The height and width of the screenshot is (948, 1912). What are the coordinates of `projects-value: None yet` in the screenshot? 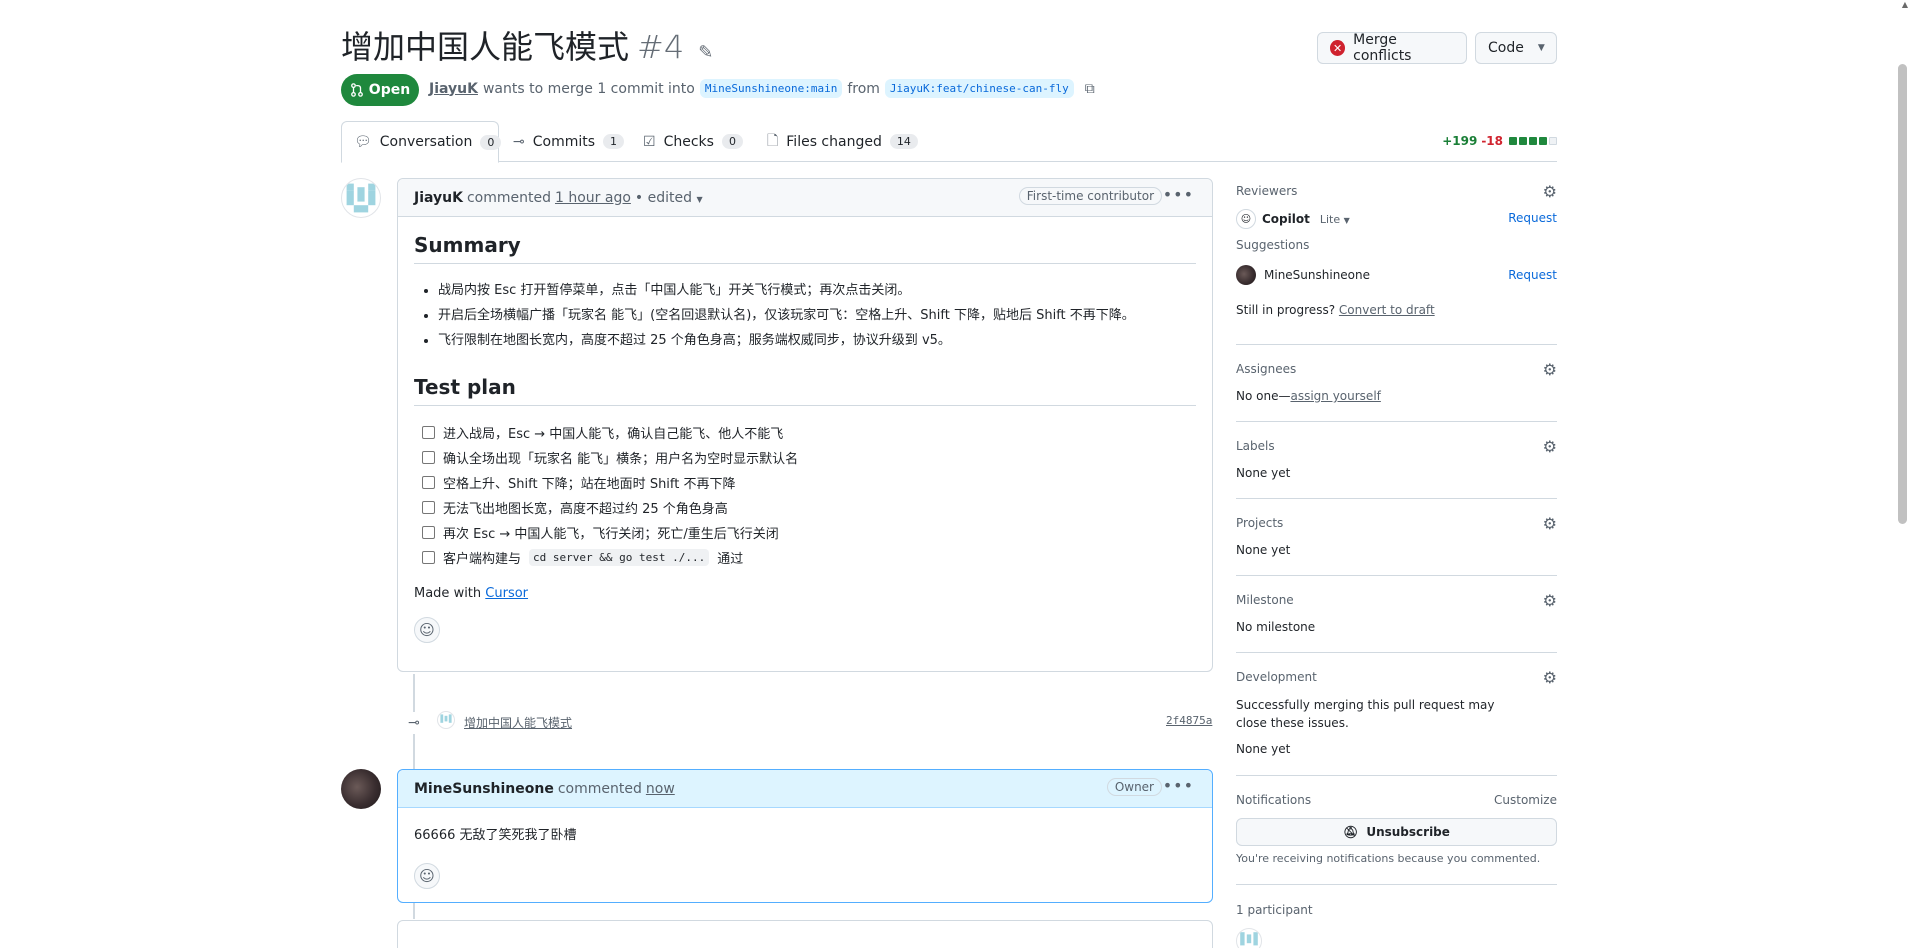 It's located at (1263, 550).